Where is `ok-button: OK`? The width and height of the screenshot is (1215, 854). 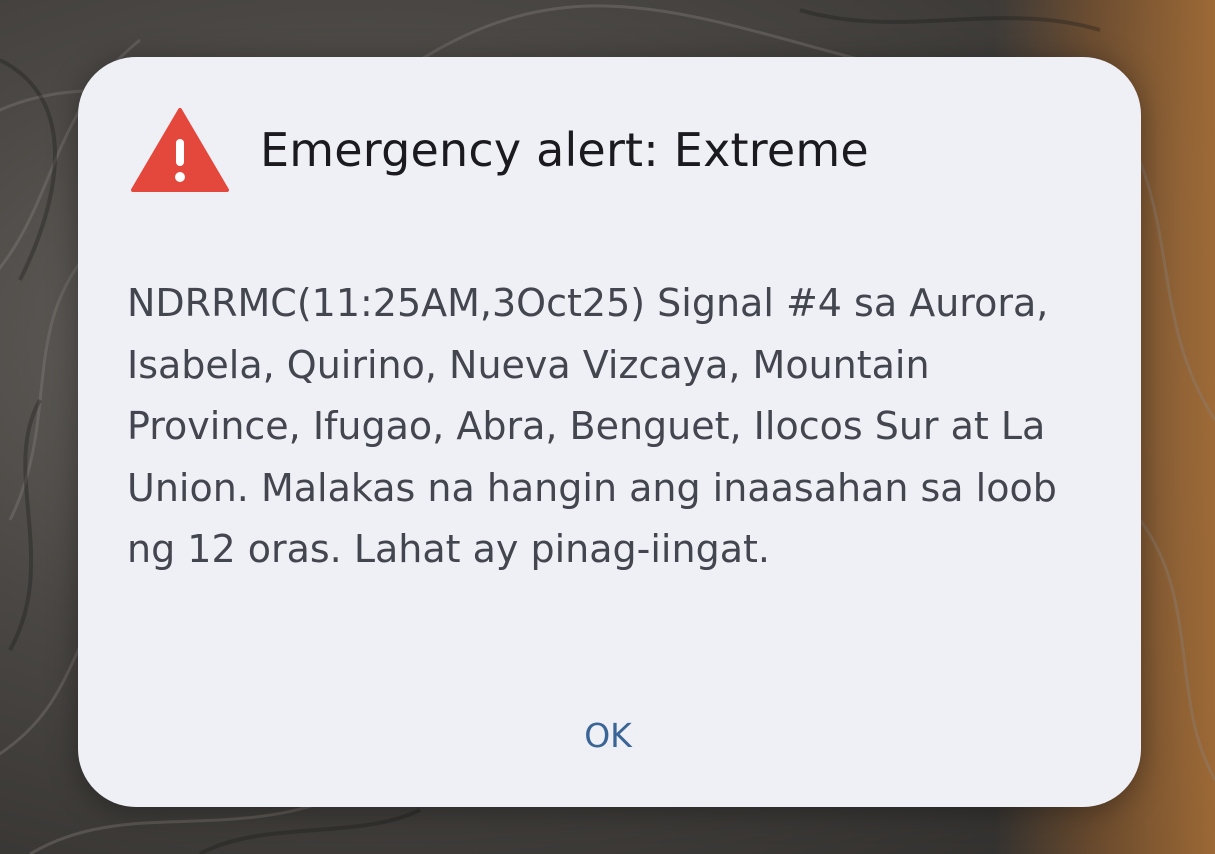
ok-button: OK is located at coordinates (608, 735).